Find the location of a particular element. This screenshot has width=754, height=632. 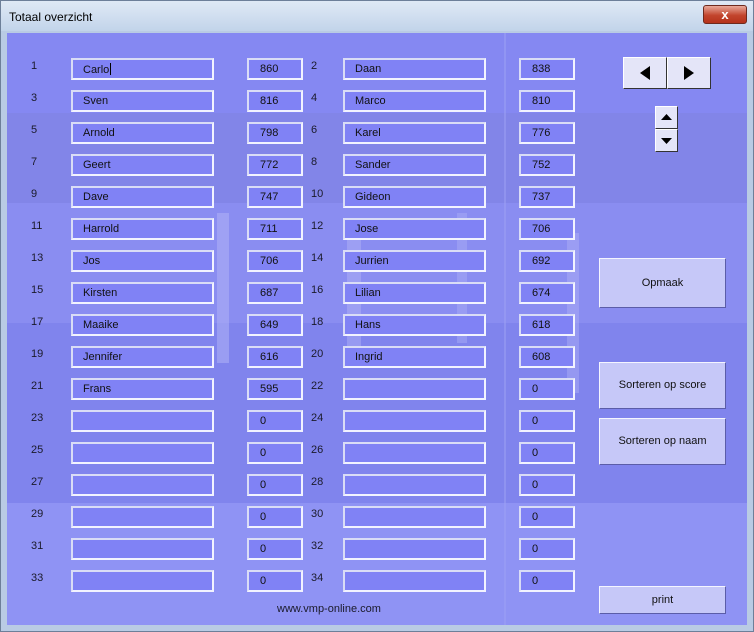

scroll-up-button is located at coordinates (666, 117).